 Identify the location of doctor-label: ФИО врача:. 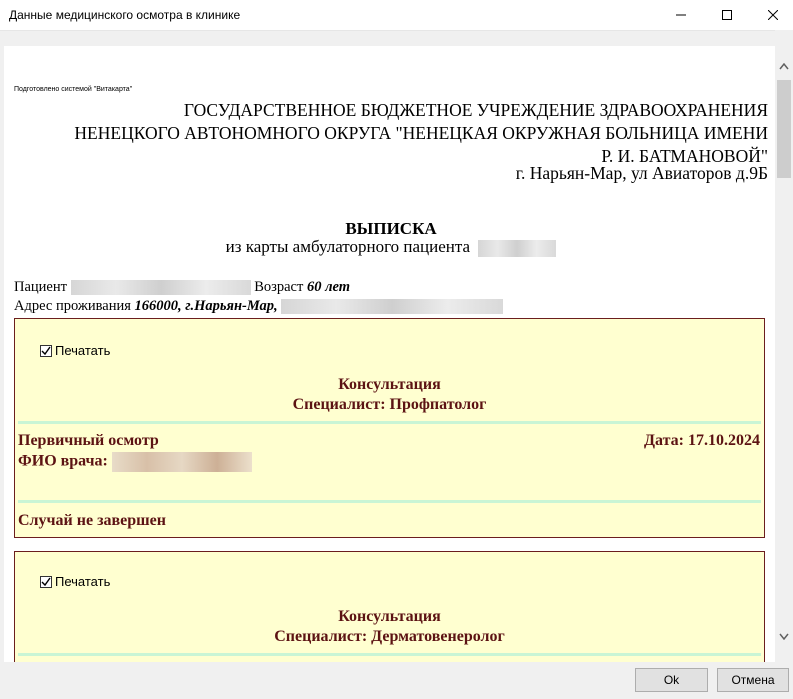
(63, 461).